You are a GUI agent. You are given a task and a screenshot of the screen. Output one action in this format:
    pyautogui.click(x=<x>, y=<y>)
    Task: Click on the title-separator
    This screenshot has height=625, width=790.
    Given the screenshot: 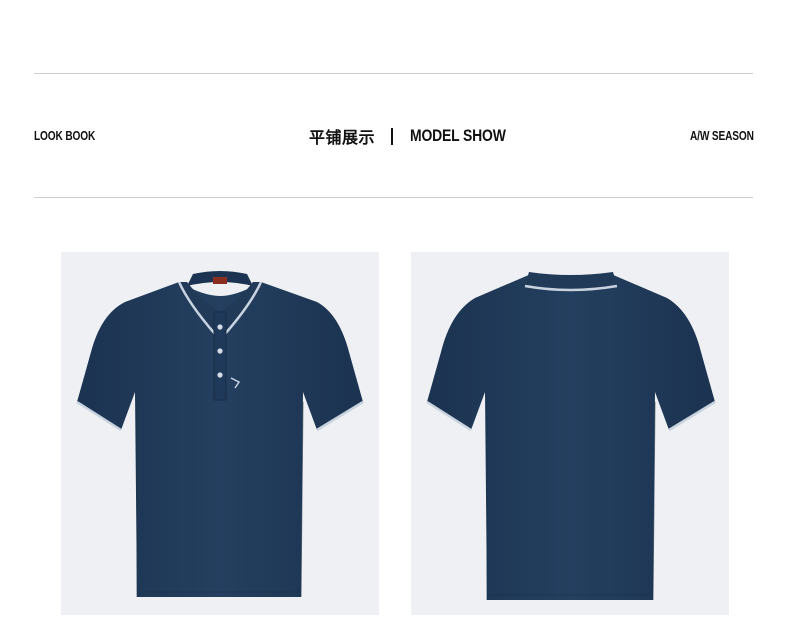 What is the action you would take?
    pyautogui.click(x=392, y=136)
    